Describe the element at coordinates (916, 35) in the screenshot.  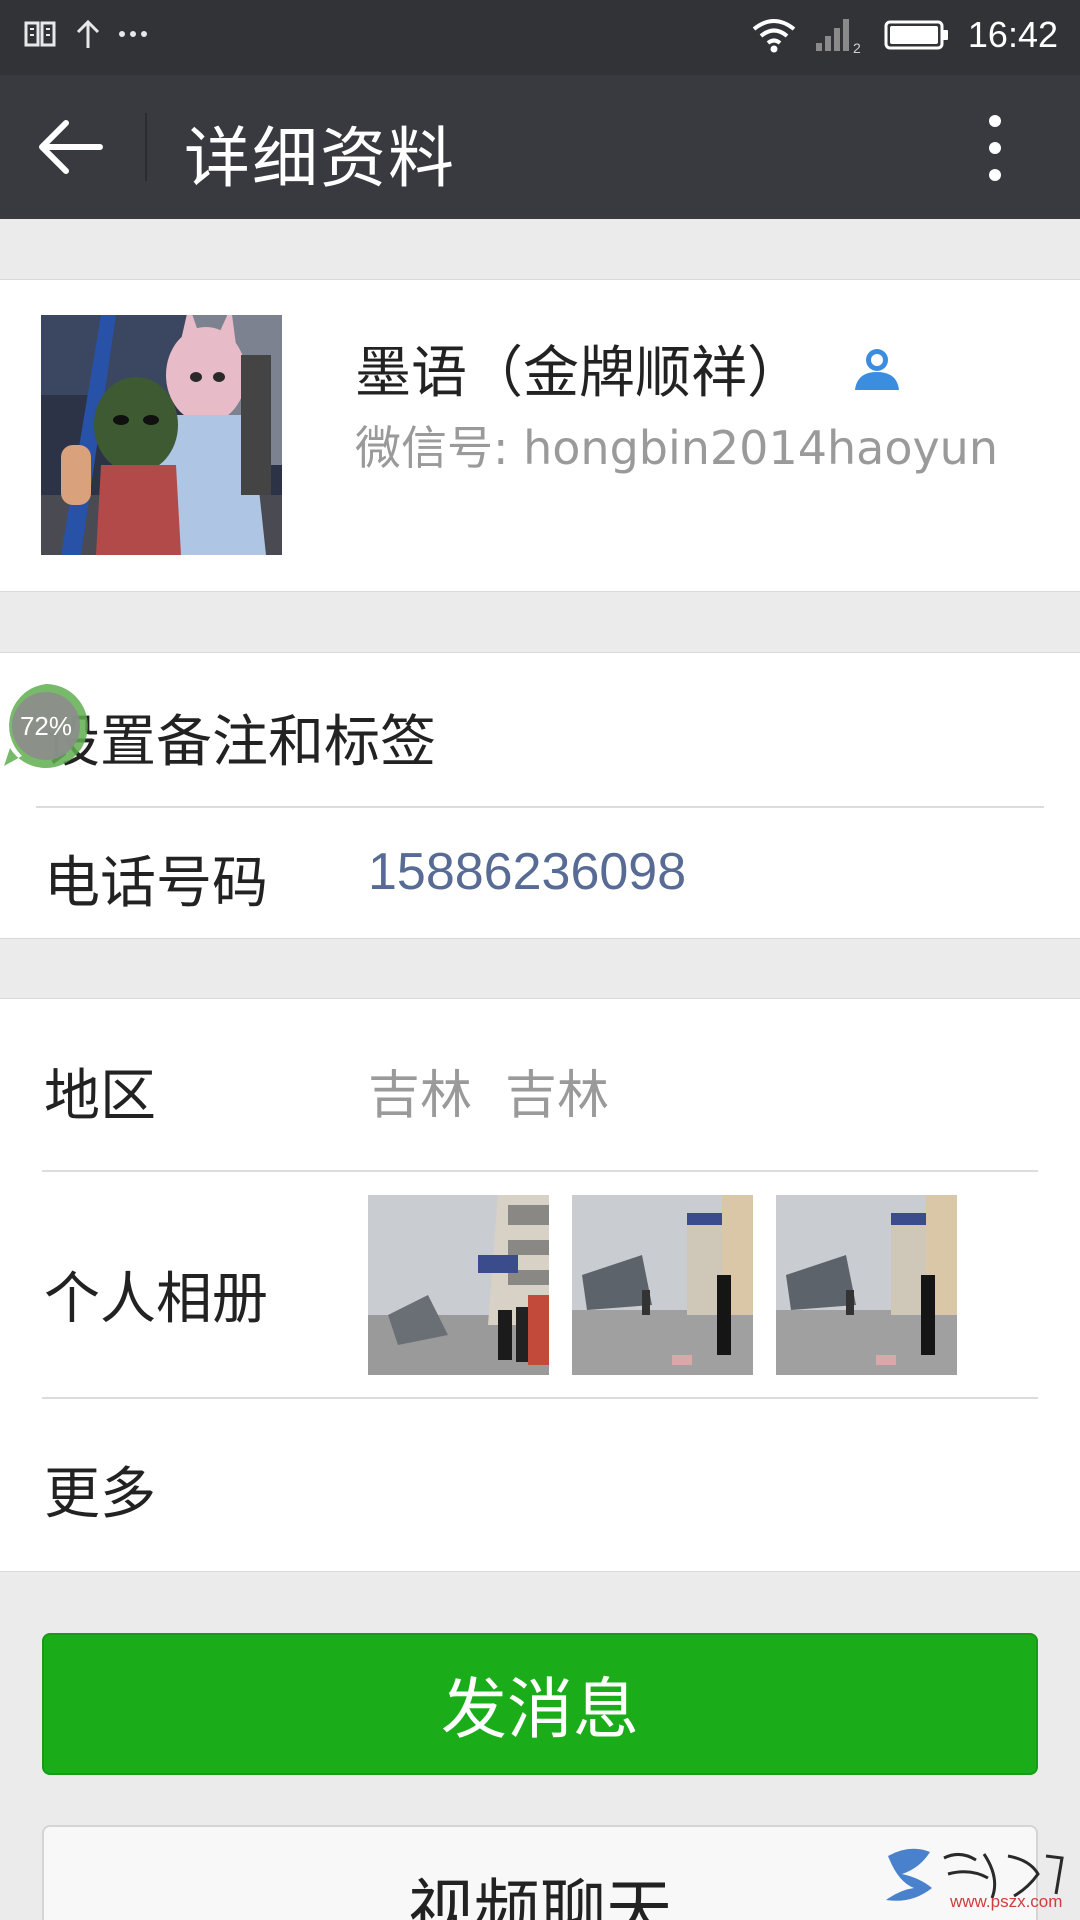
I see `battery-icon` at that location.